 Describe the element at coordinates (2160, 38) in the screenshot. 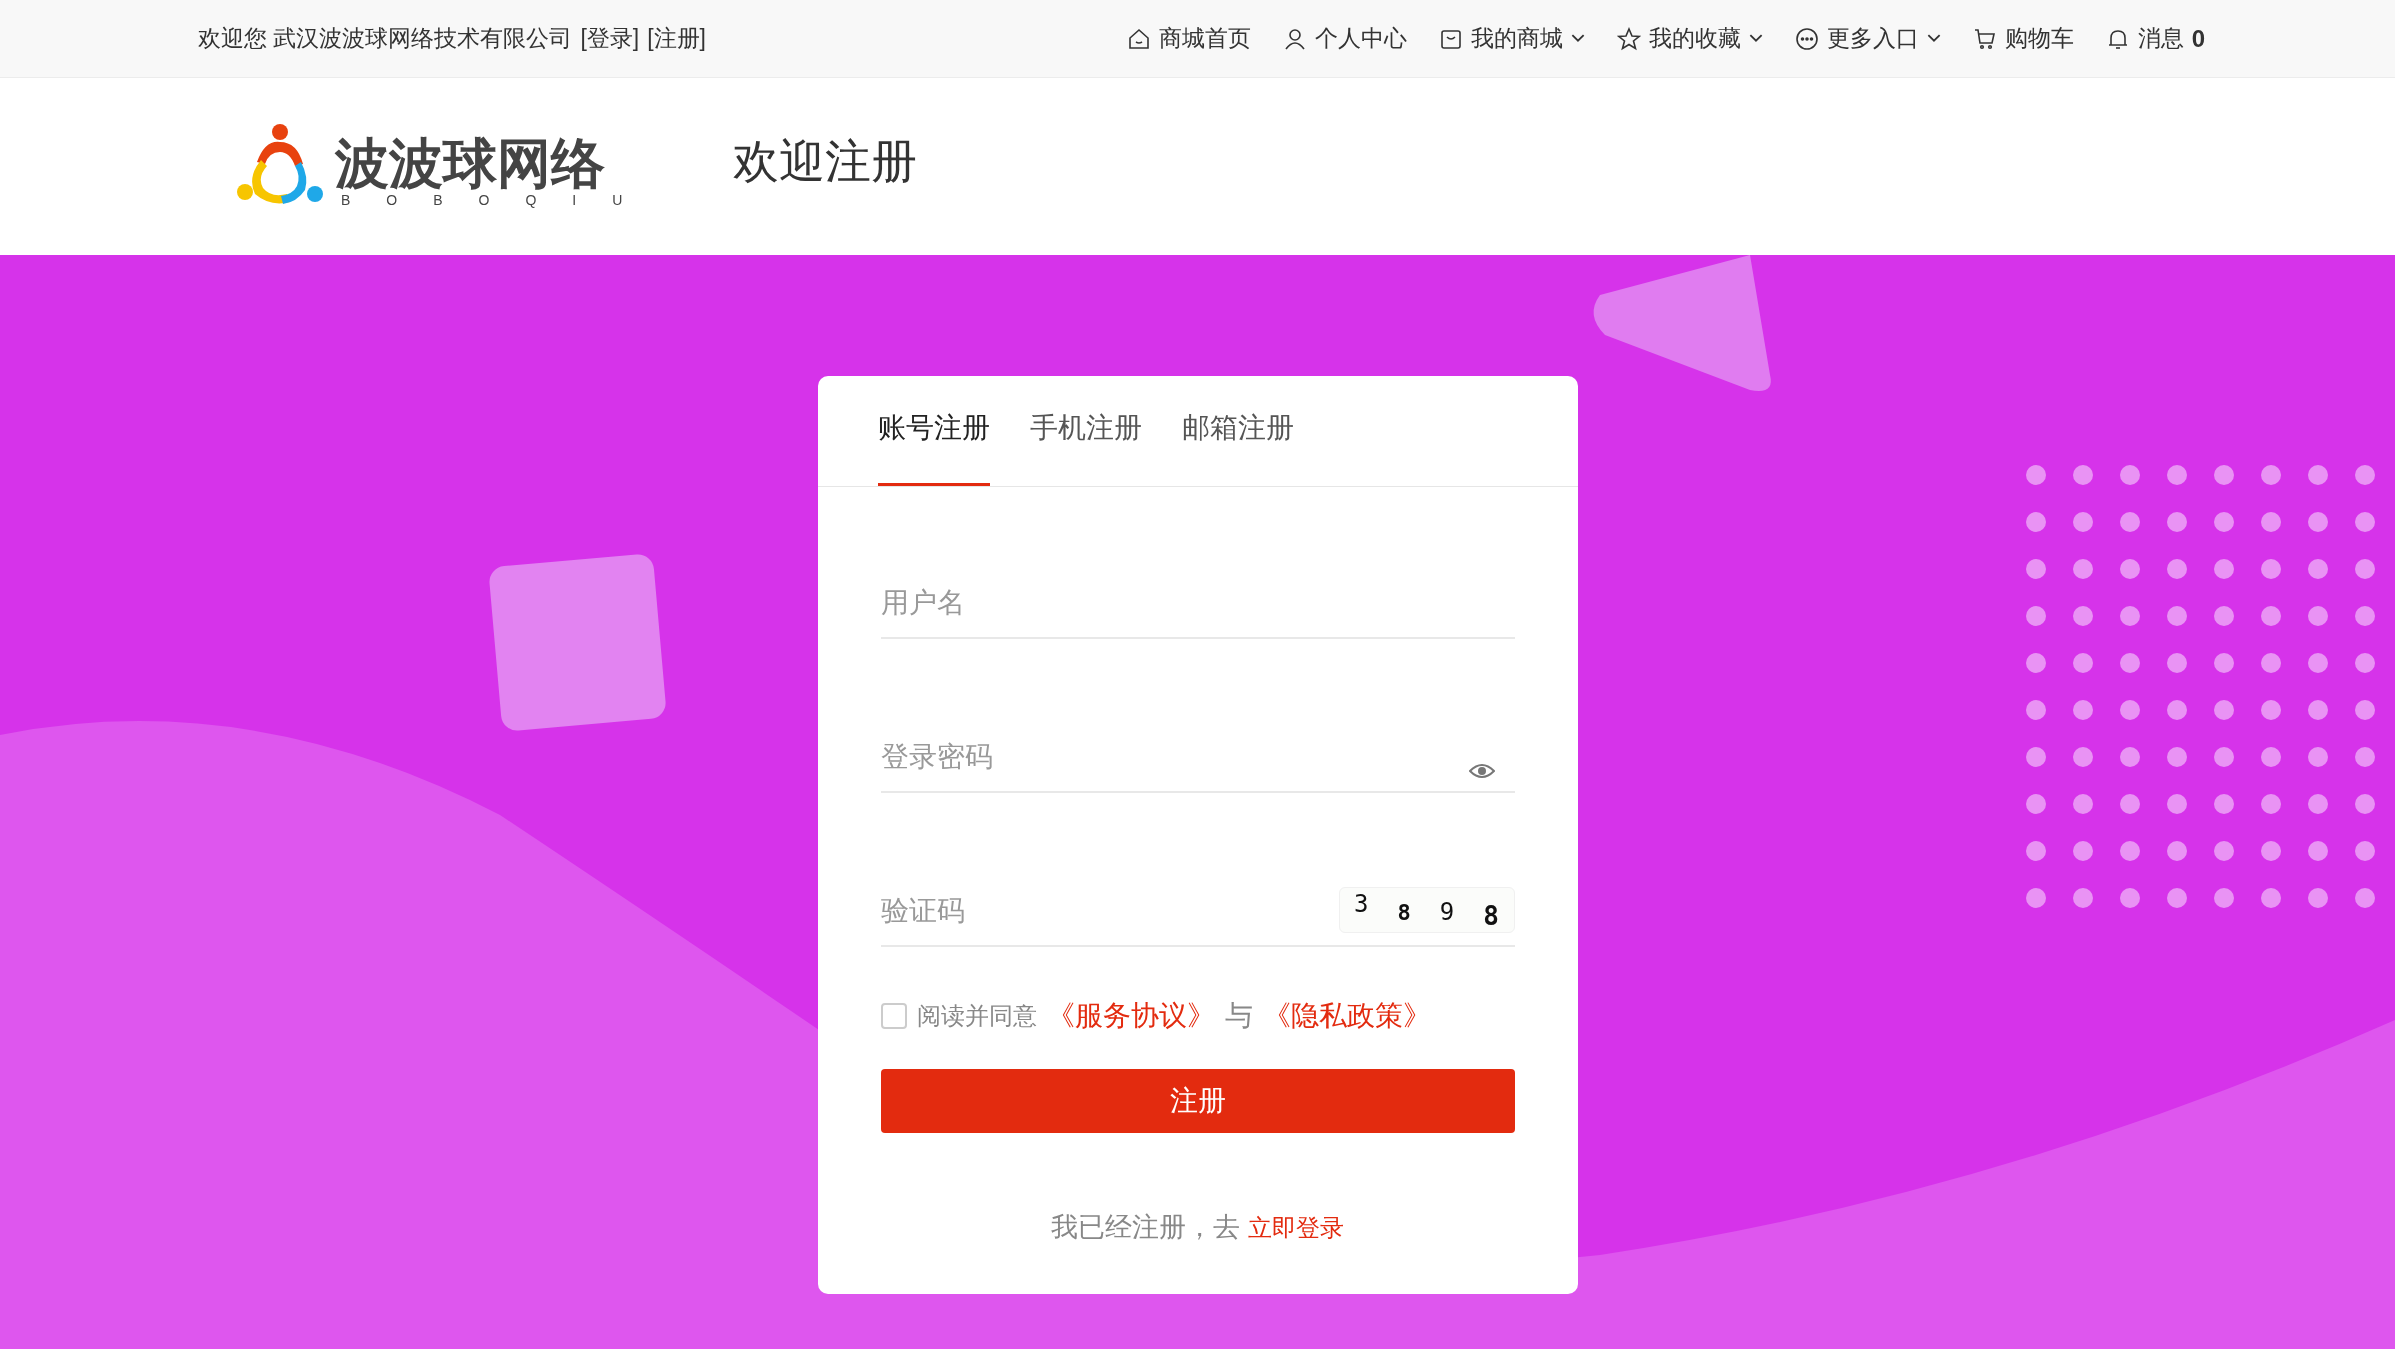

I see `nav-link: 消息` at that location.